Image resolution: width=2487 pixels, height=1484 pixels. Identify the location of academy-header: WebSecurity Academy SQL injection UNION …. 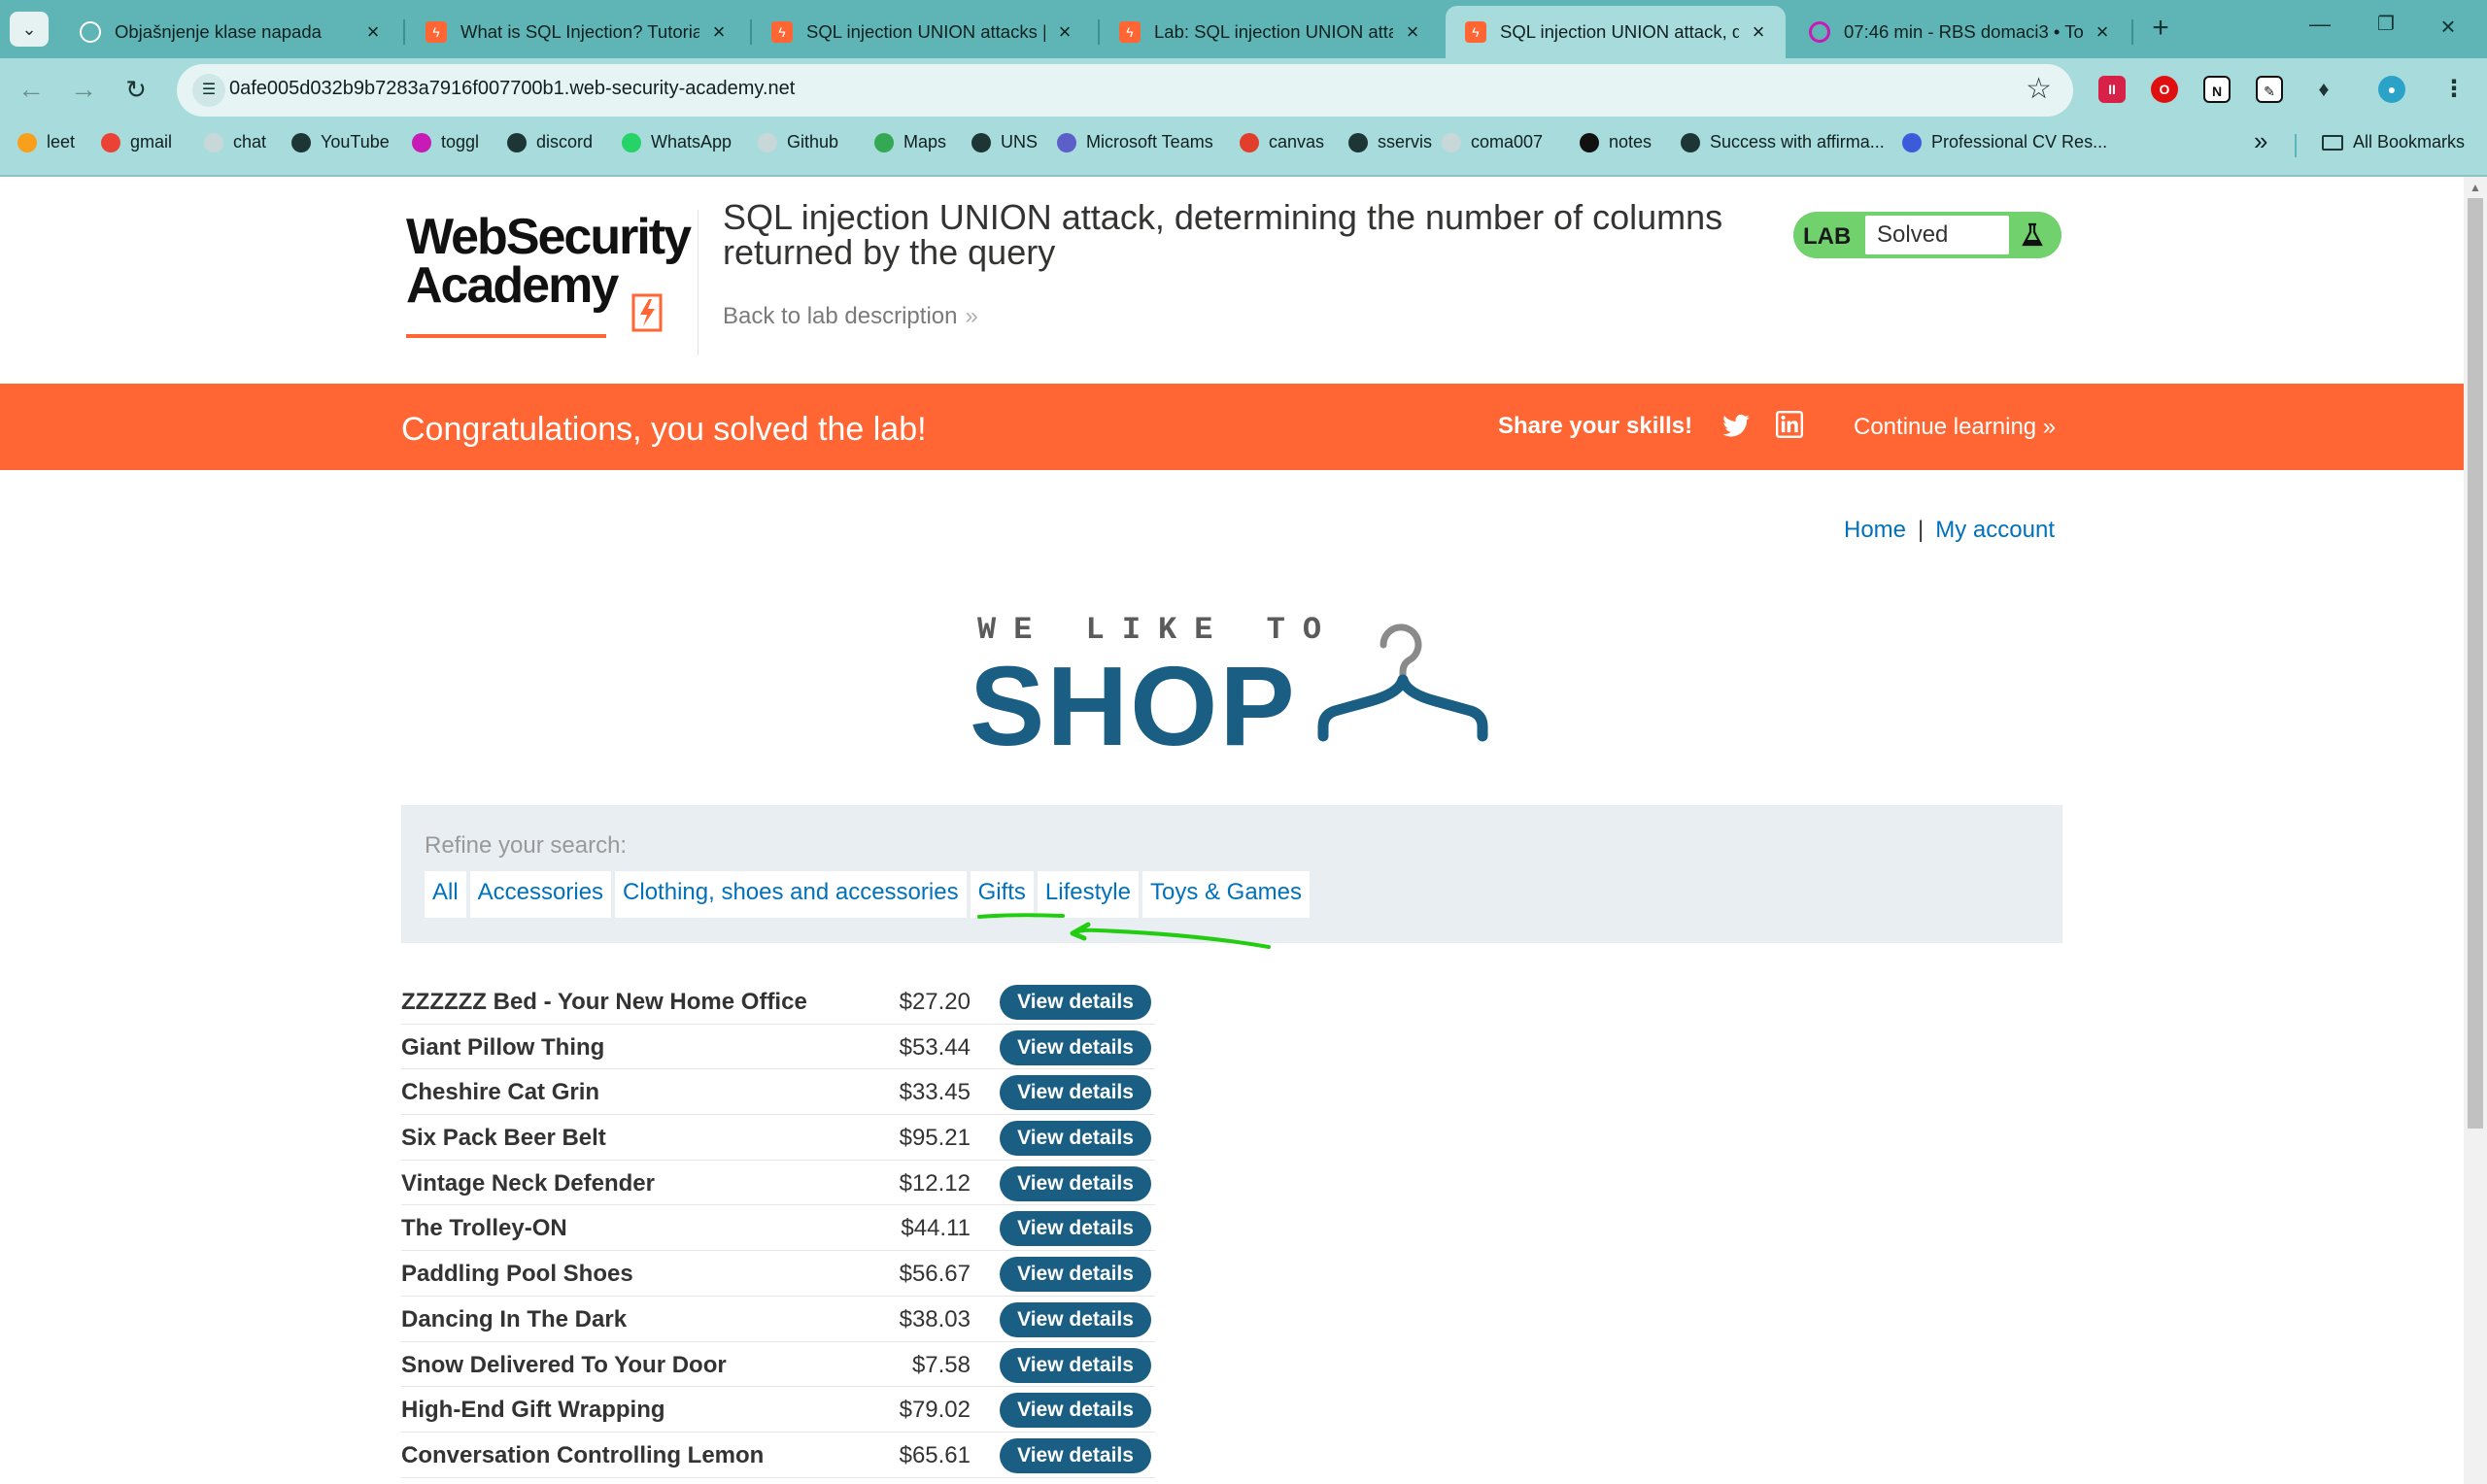
(1232, 280).